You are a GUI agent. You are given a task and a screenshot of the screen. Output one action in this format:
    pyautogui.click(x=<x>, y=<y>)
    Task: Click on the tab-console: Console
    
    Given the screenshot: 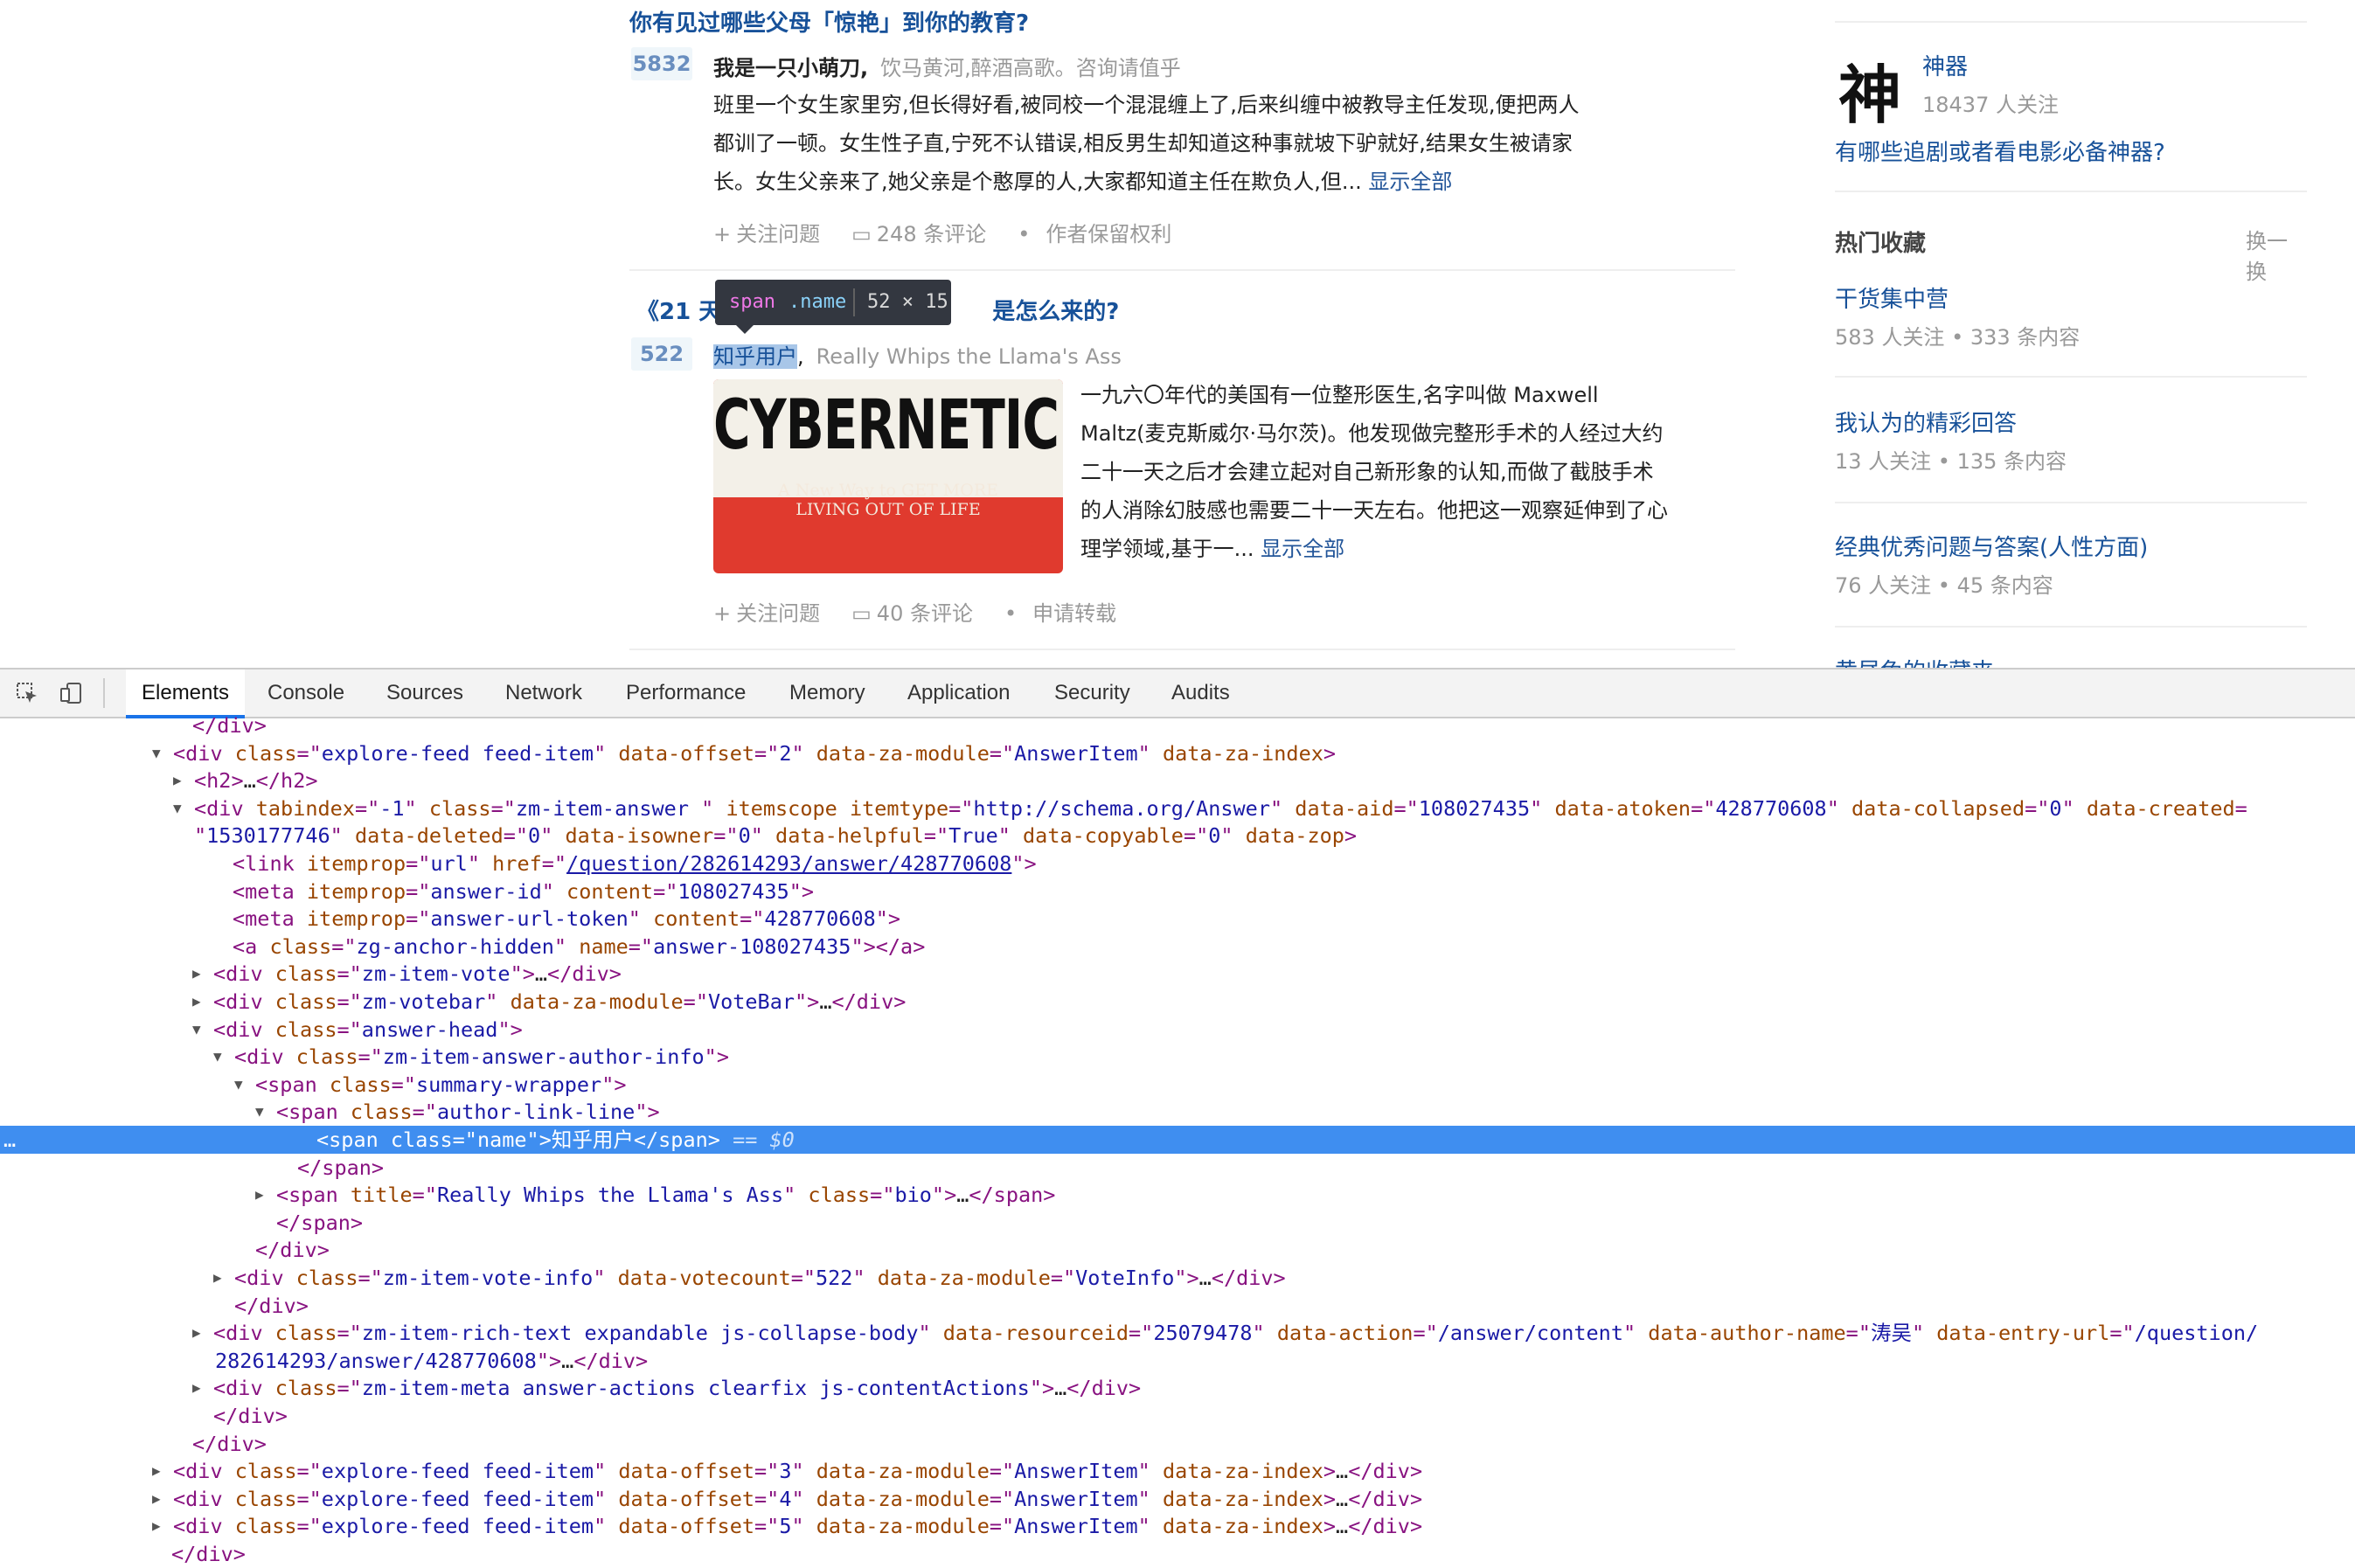 What is the action you would take?
    pyautogui.click(x=305, y=694)
    